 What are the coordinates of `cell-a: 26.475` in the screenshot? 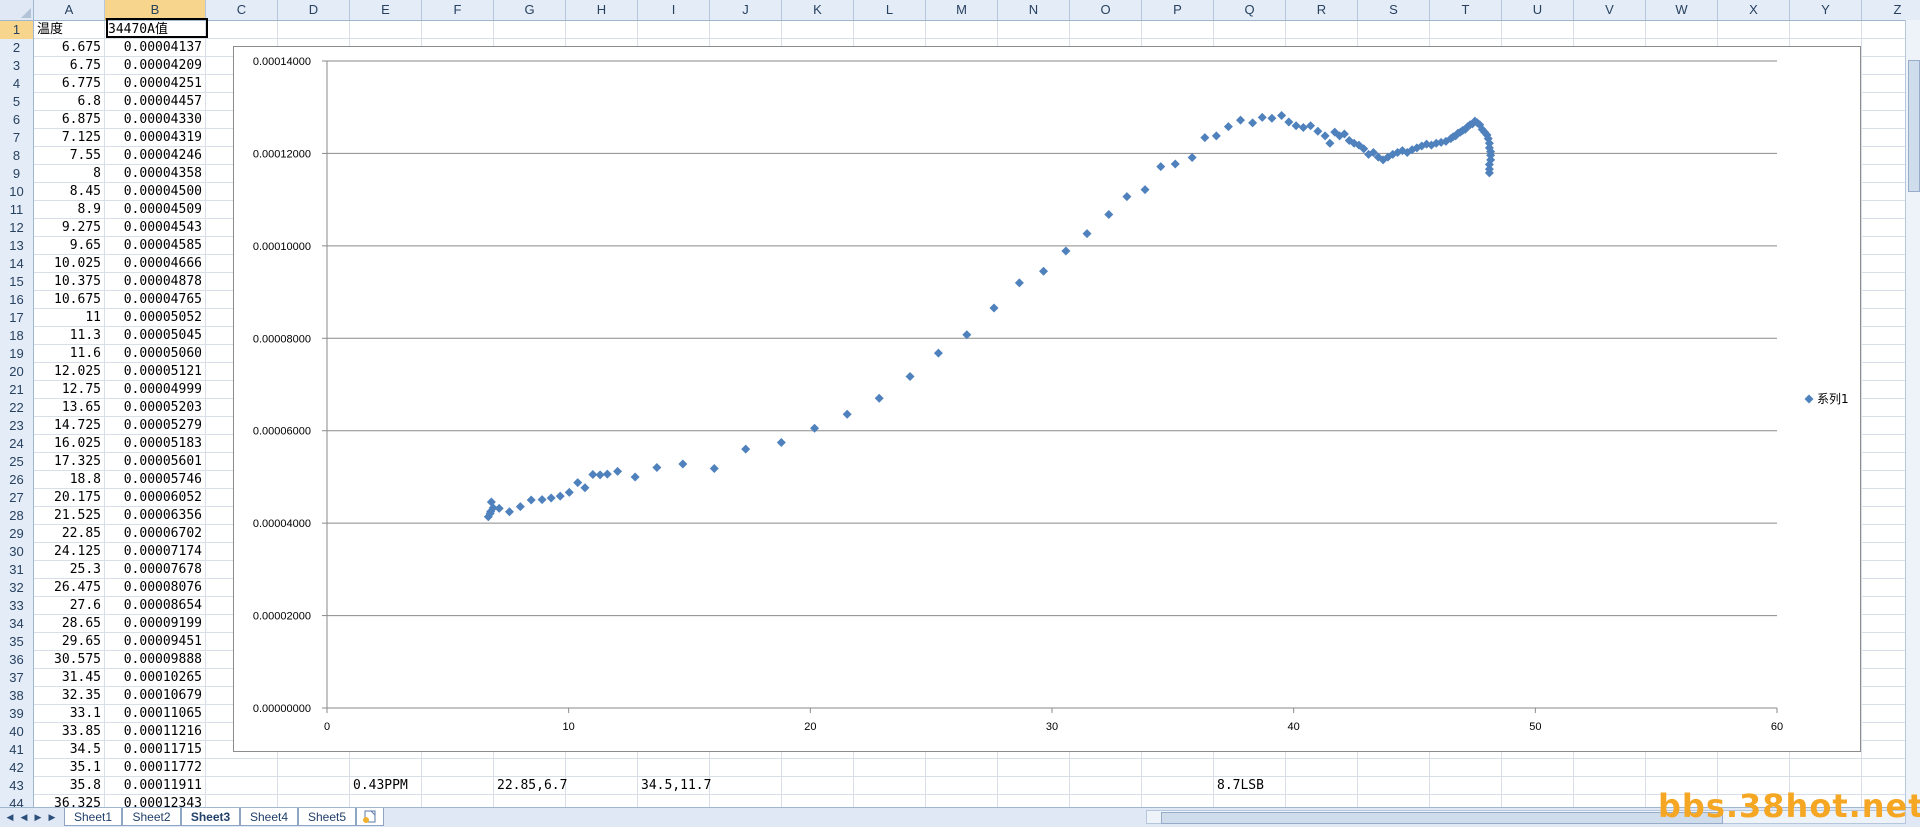 It's located at (69, 588).